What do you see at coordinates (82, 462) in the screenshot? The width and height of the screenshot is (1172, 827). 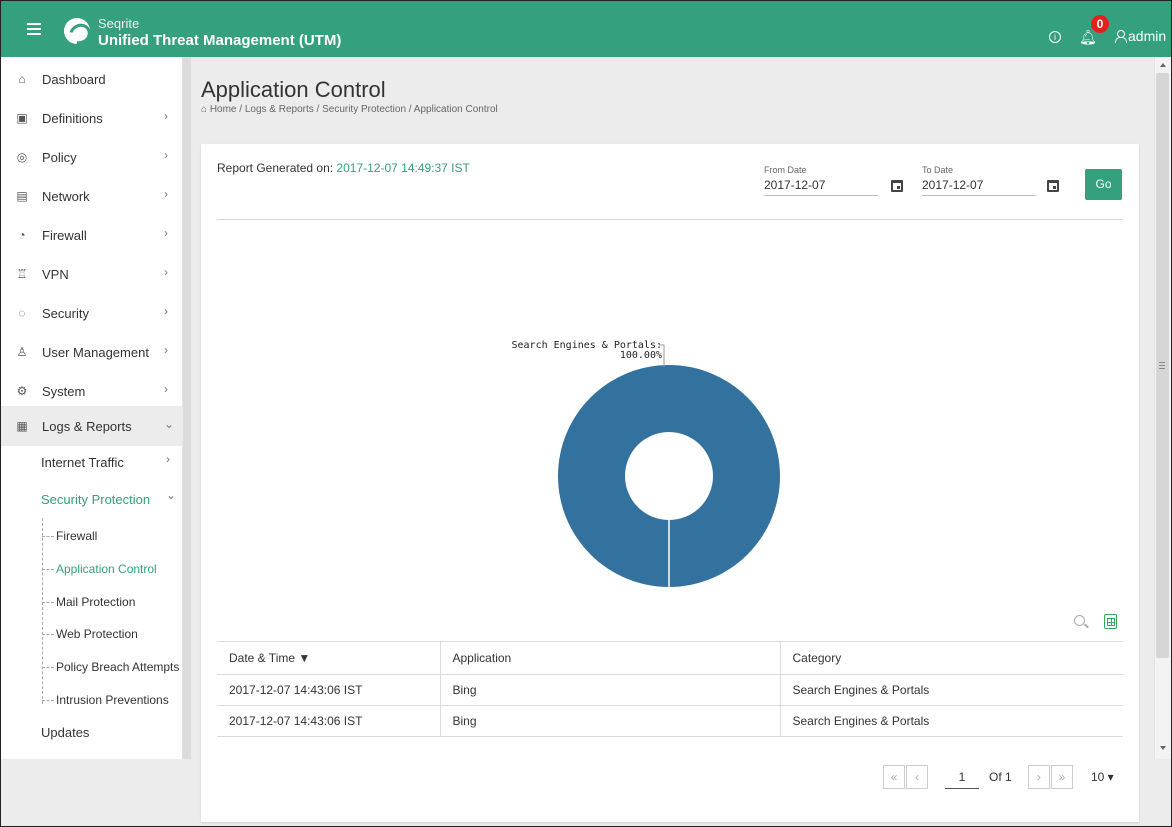 I see `sidebar-item-internet-traffic: Internet Traffic` at bounding box center [82, 462].